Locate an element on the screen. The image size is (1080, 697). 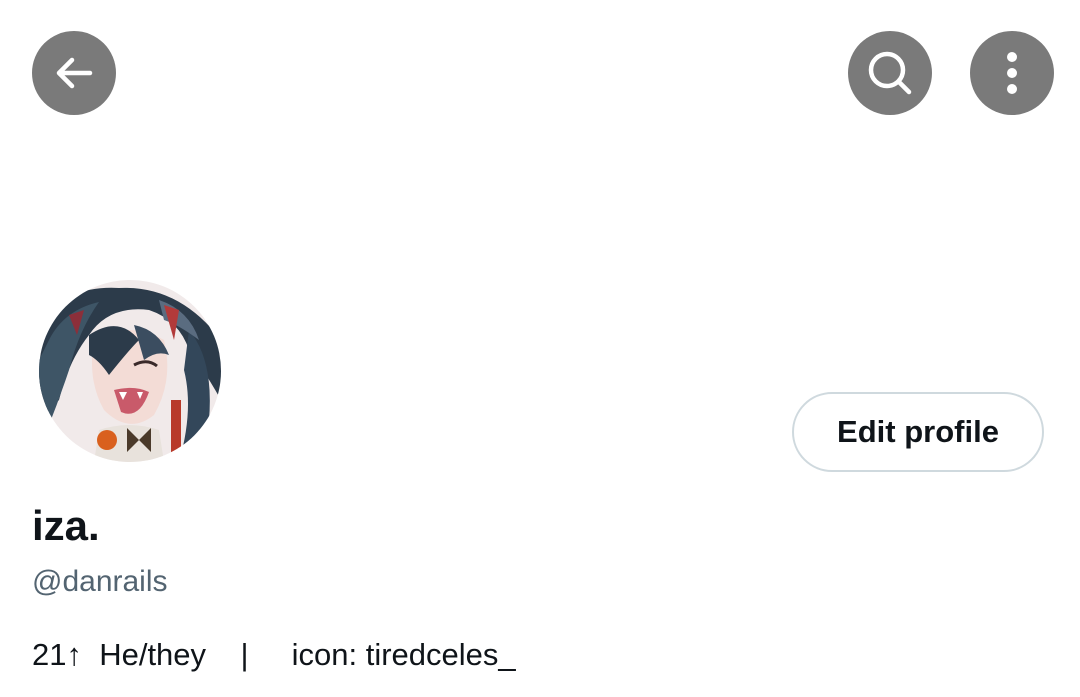
avatar-illustration is located at coordinates (130, 371).